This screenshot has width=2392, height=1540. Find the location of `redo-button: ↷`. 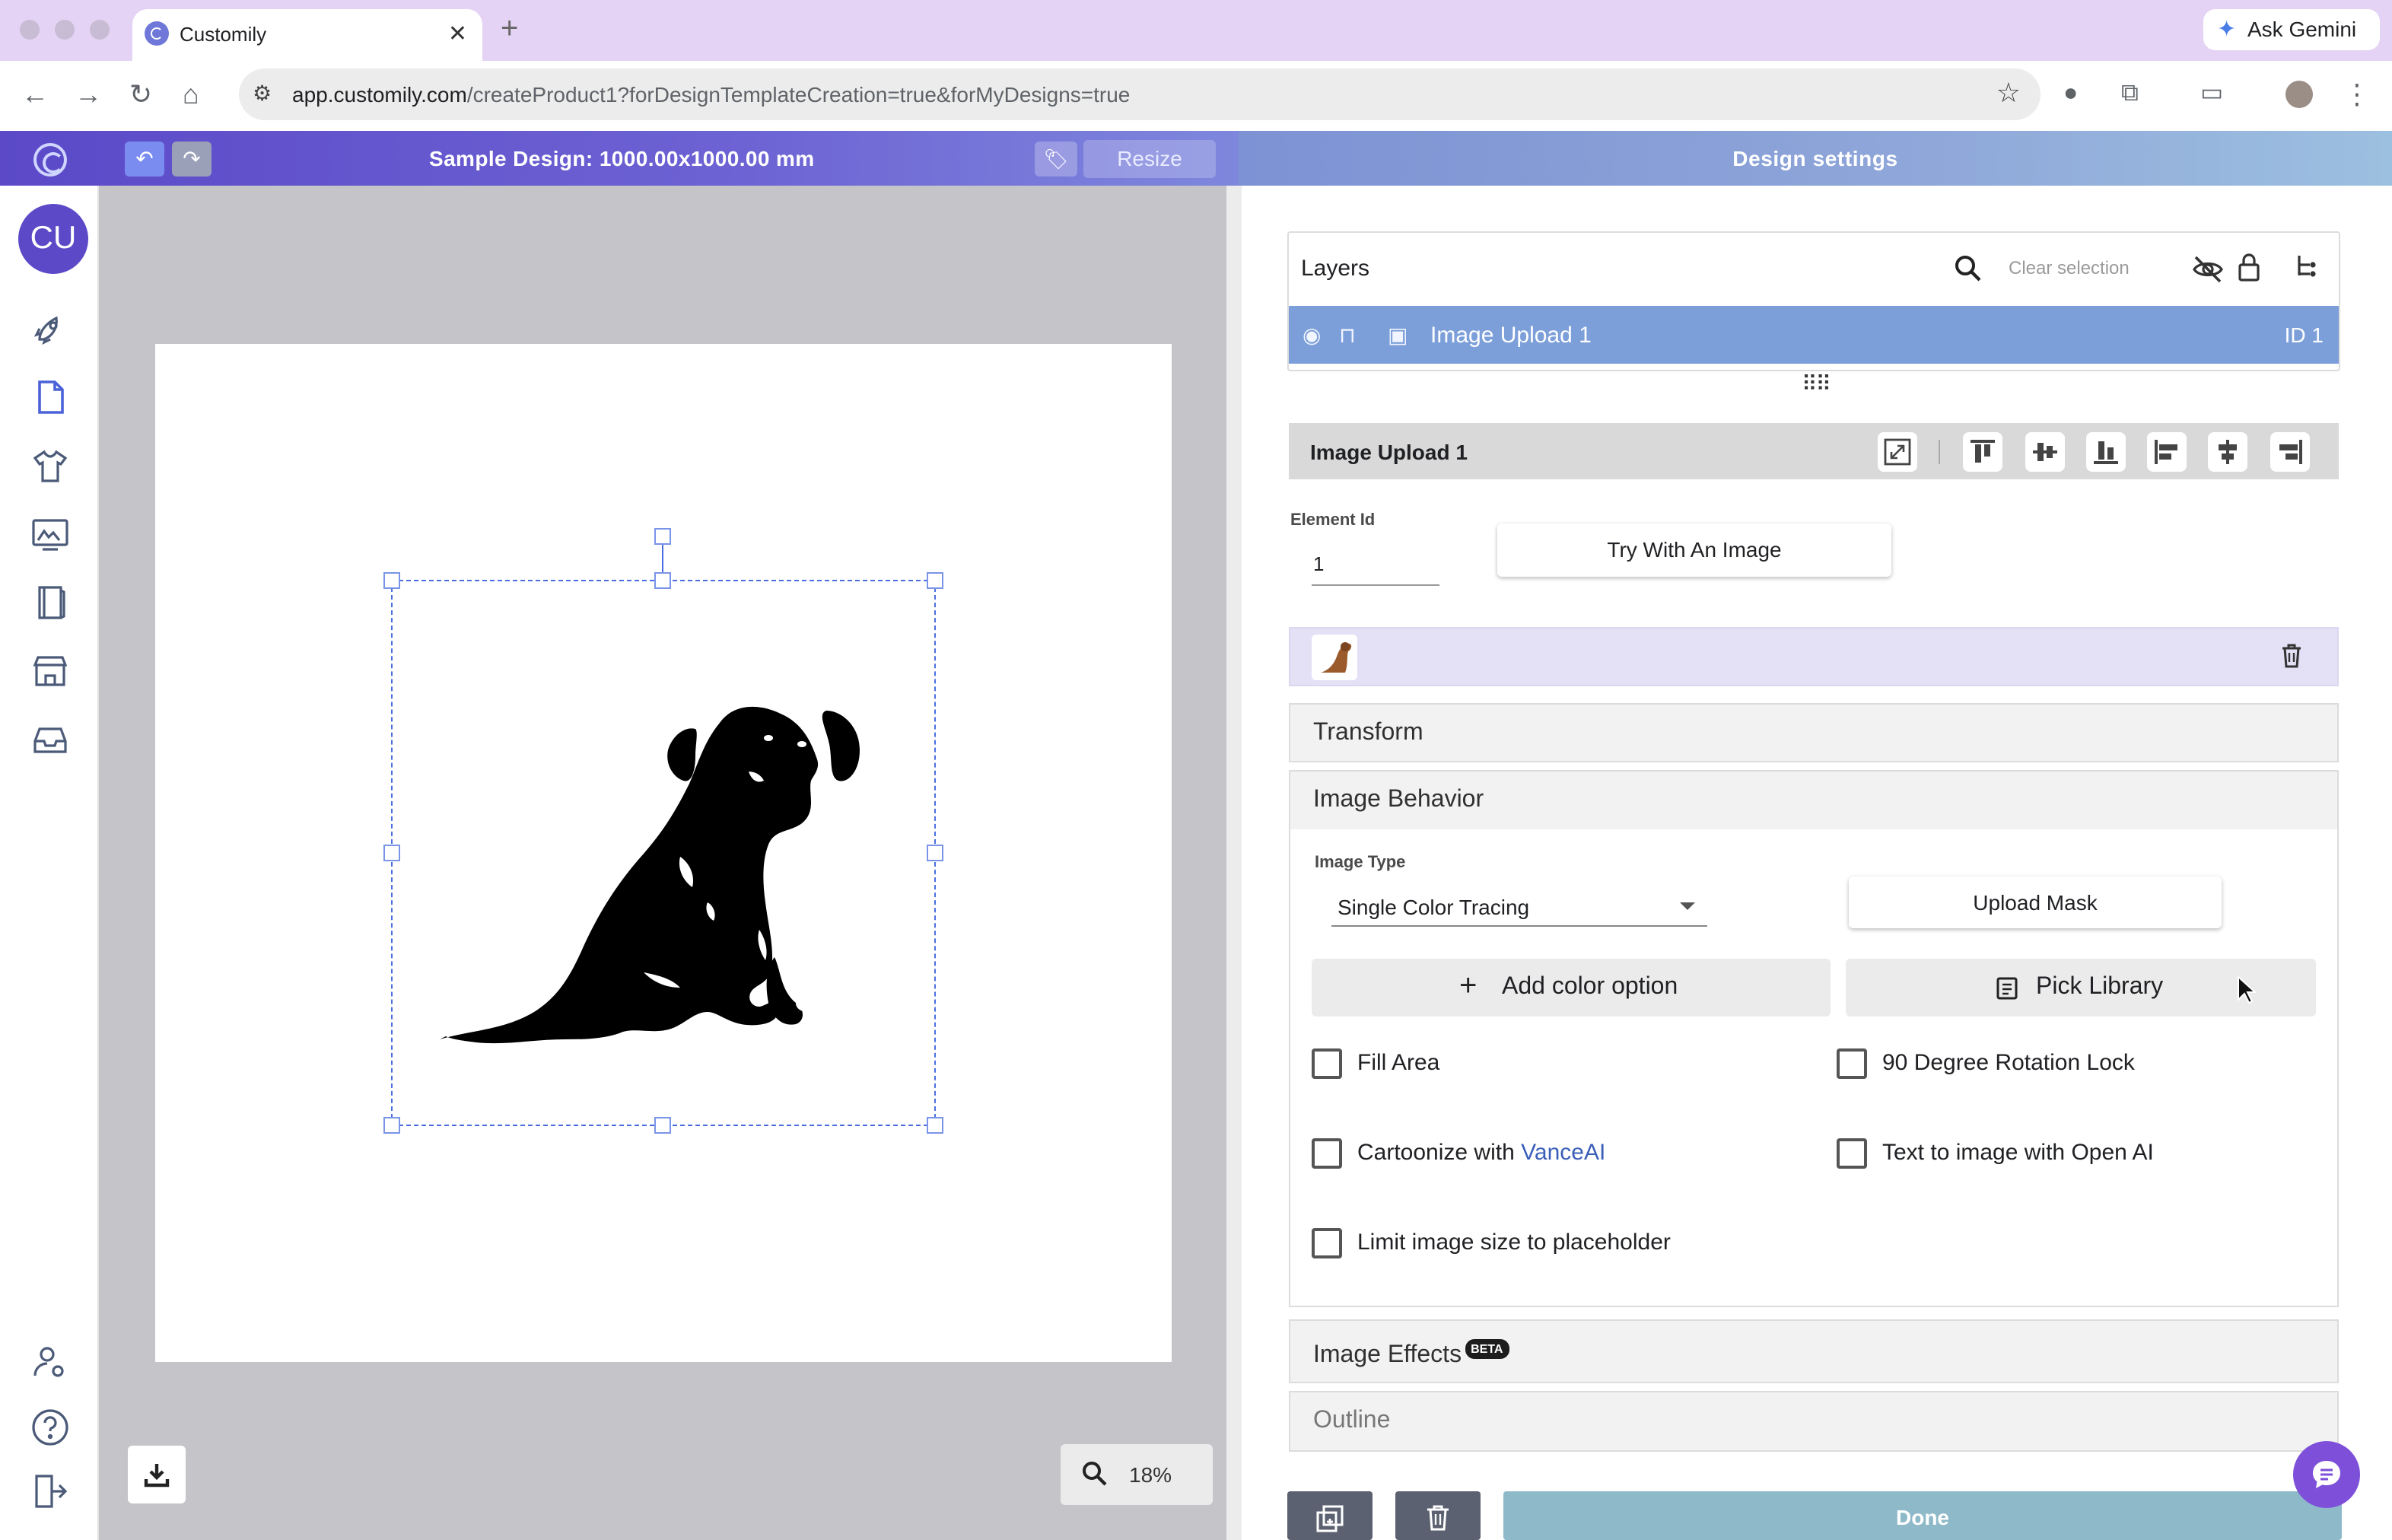

redo-button: ↷ is located at coordinates (192, 159).